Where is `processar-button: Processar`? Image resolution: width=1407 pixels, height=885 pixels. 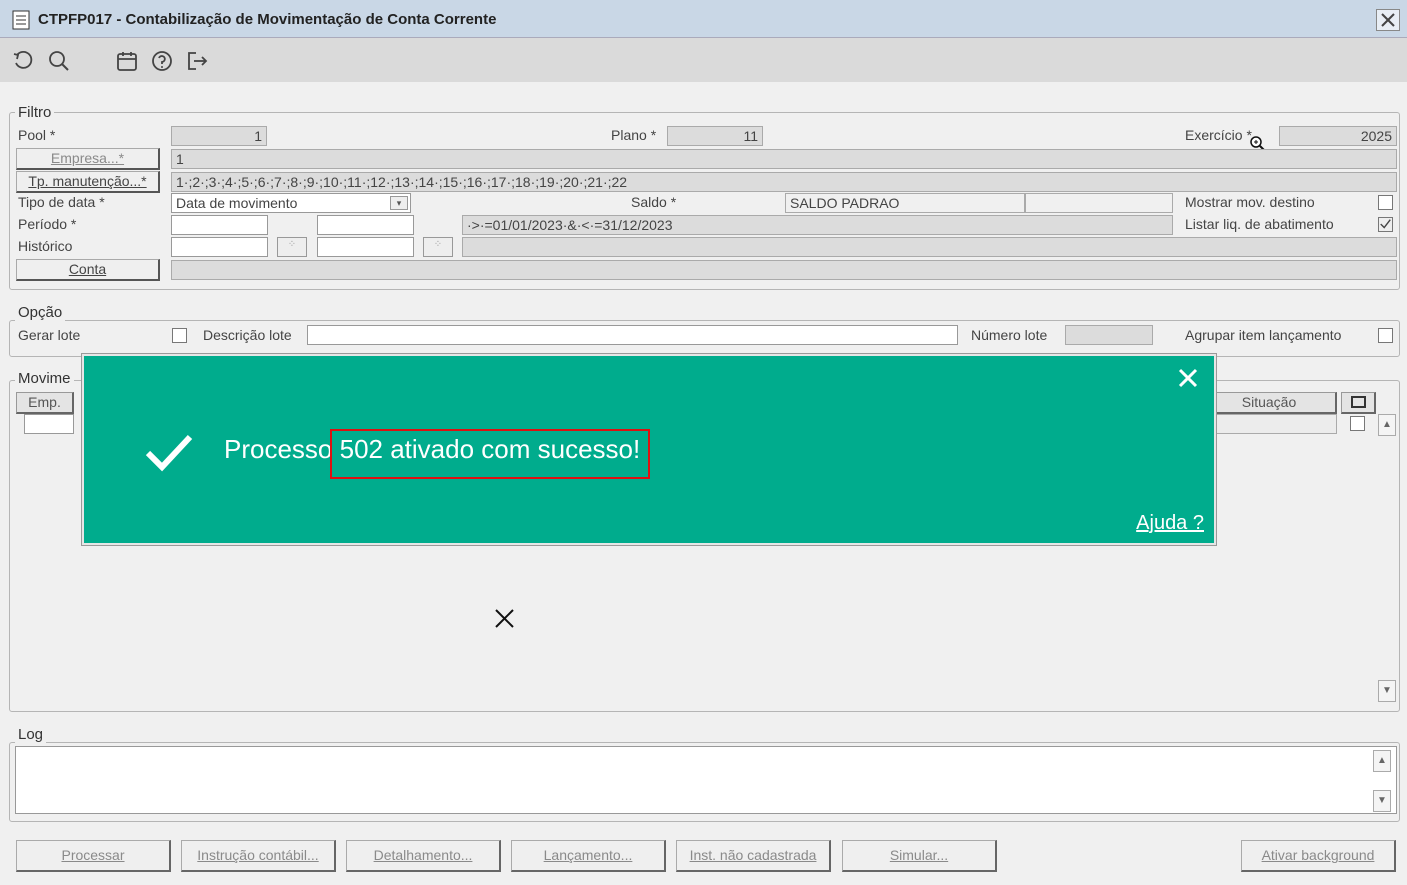
processar-button: Processar is located at coordinates (93, 856).